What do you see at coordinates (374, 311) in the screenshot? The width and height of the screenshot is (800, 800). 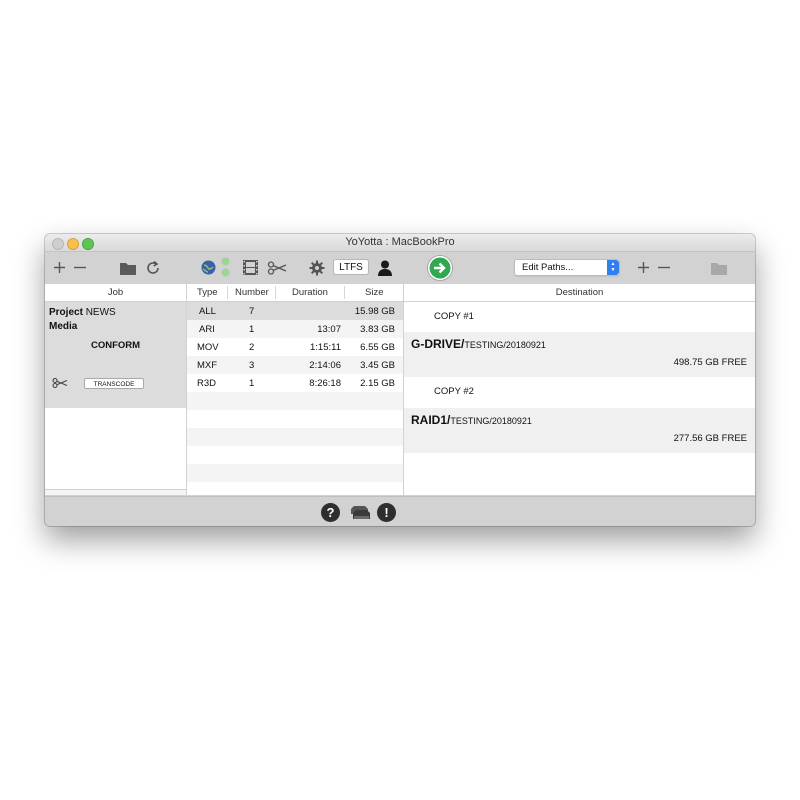 I see `cell-size: 15.98 GB` at bounding box center [374, 311].